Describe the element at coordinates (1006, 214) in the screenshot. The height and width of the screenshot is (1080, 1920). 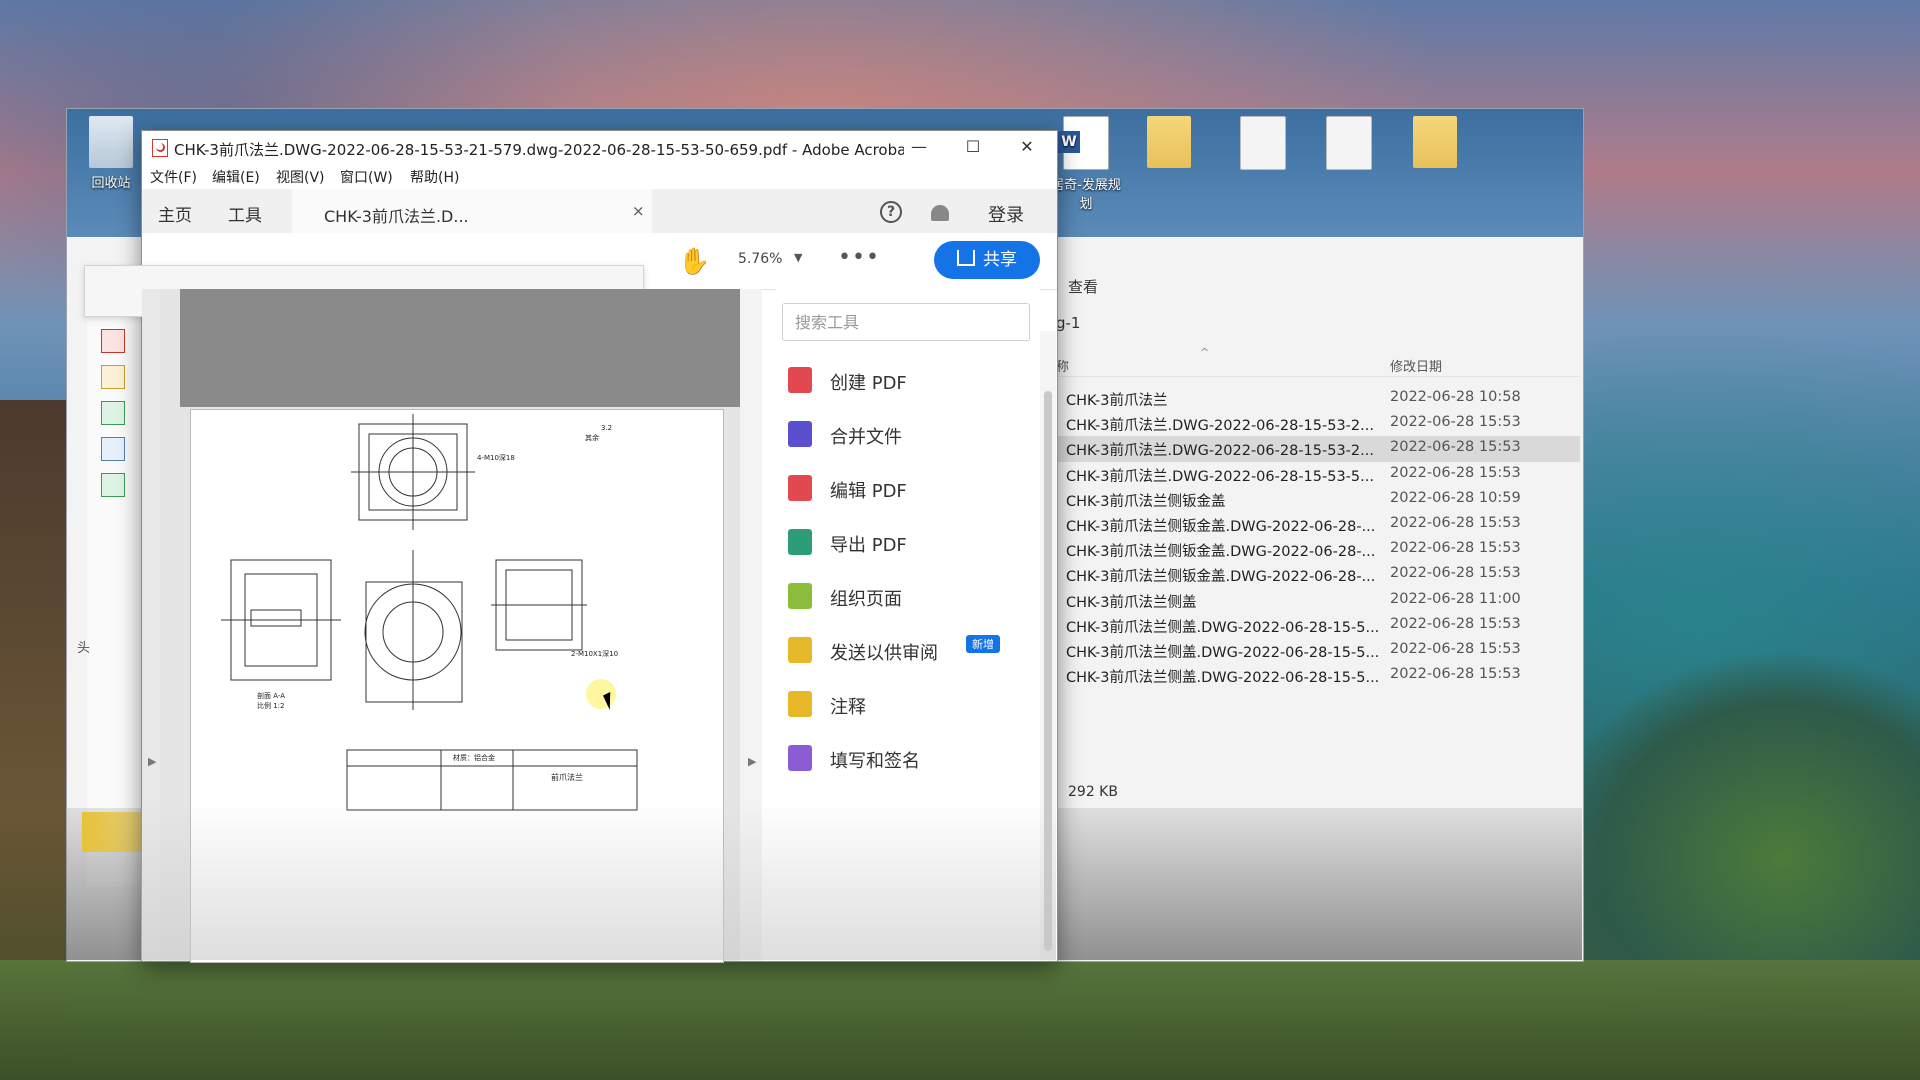
I see `login-button: 登录` at that location.